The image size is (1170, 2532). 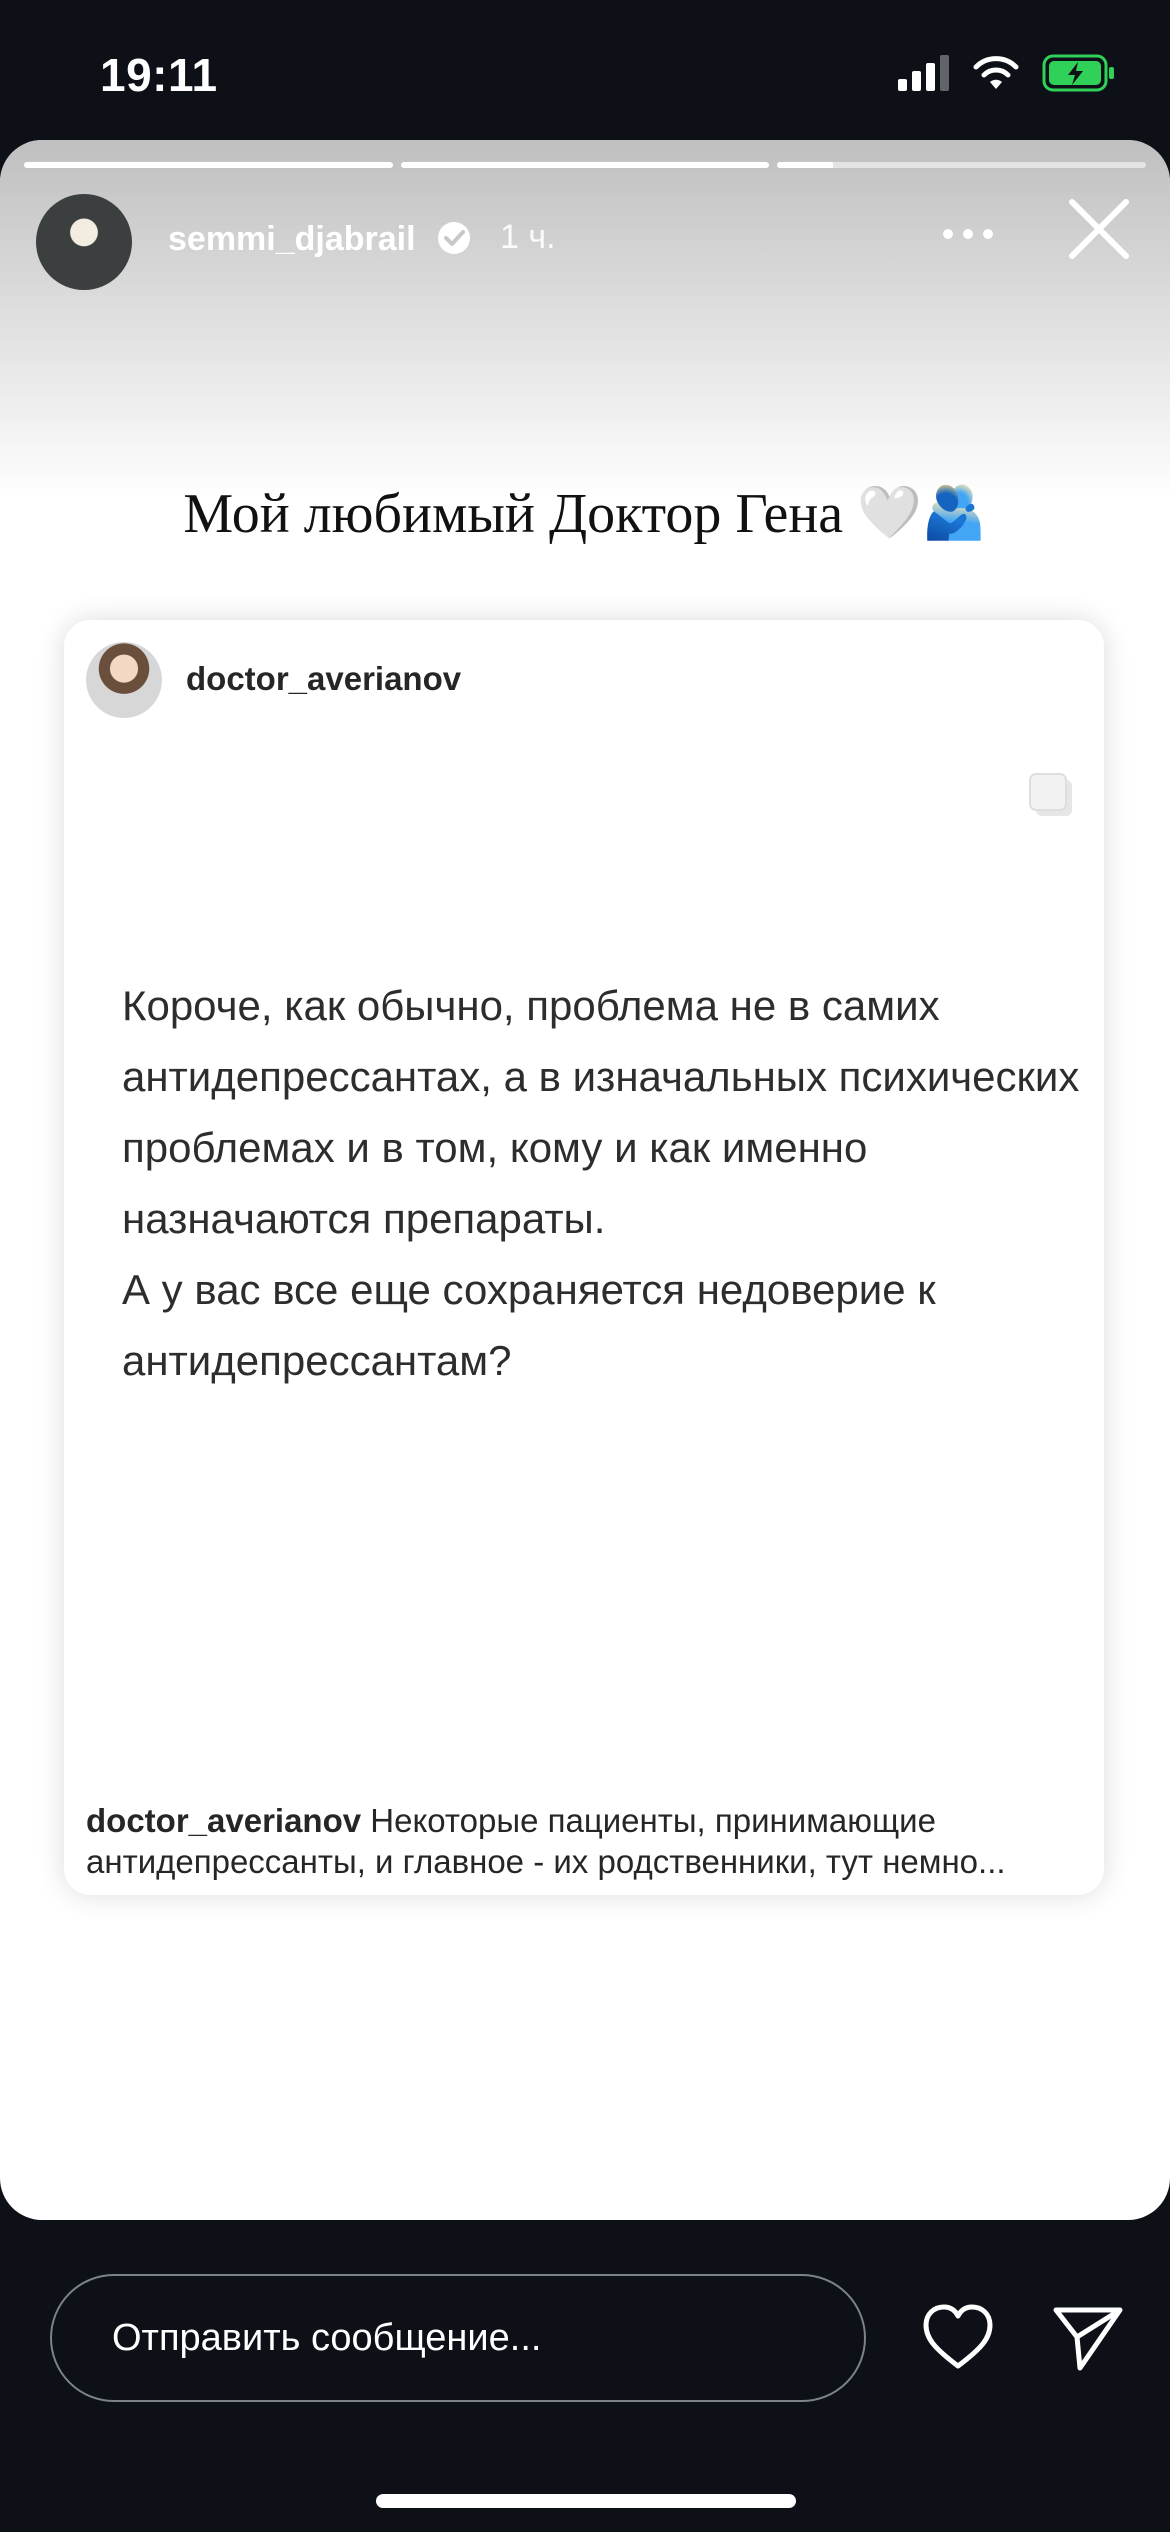 I want to click on post-caption-author: doctor_averianov, so click(x=224, y=1820).